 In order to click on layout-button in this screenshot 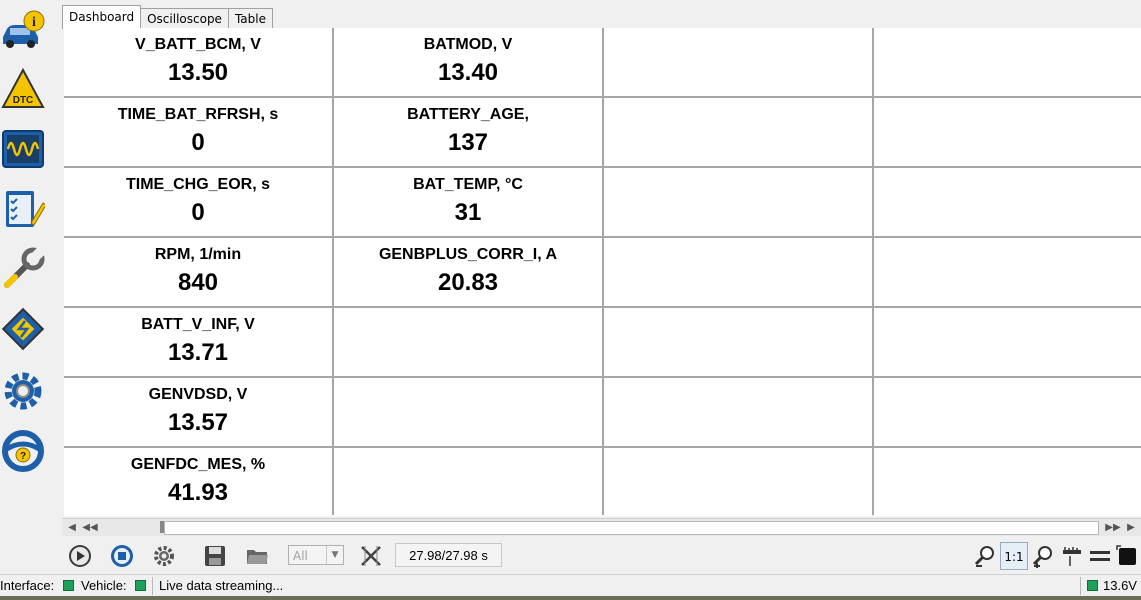, I will do `click(1100, 556)`.